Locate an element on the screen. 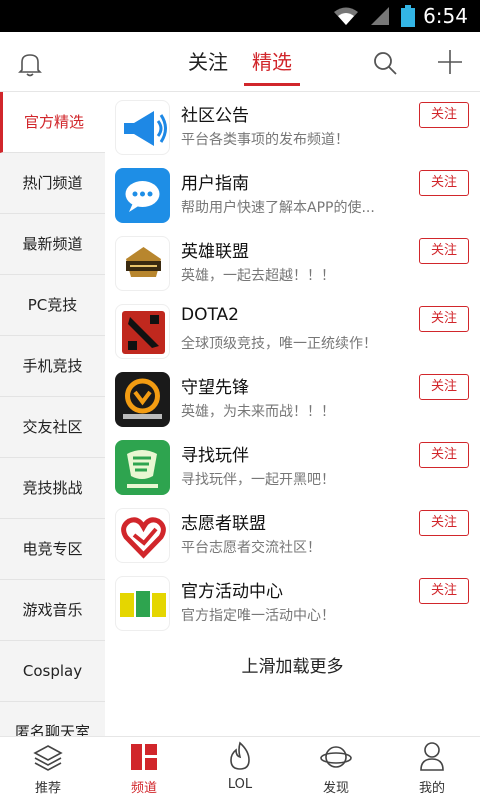 This screenshot has width=480, height=800. sidebar-item-music: 游戏音乐 is located at coordinates (52, 610).